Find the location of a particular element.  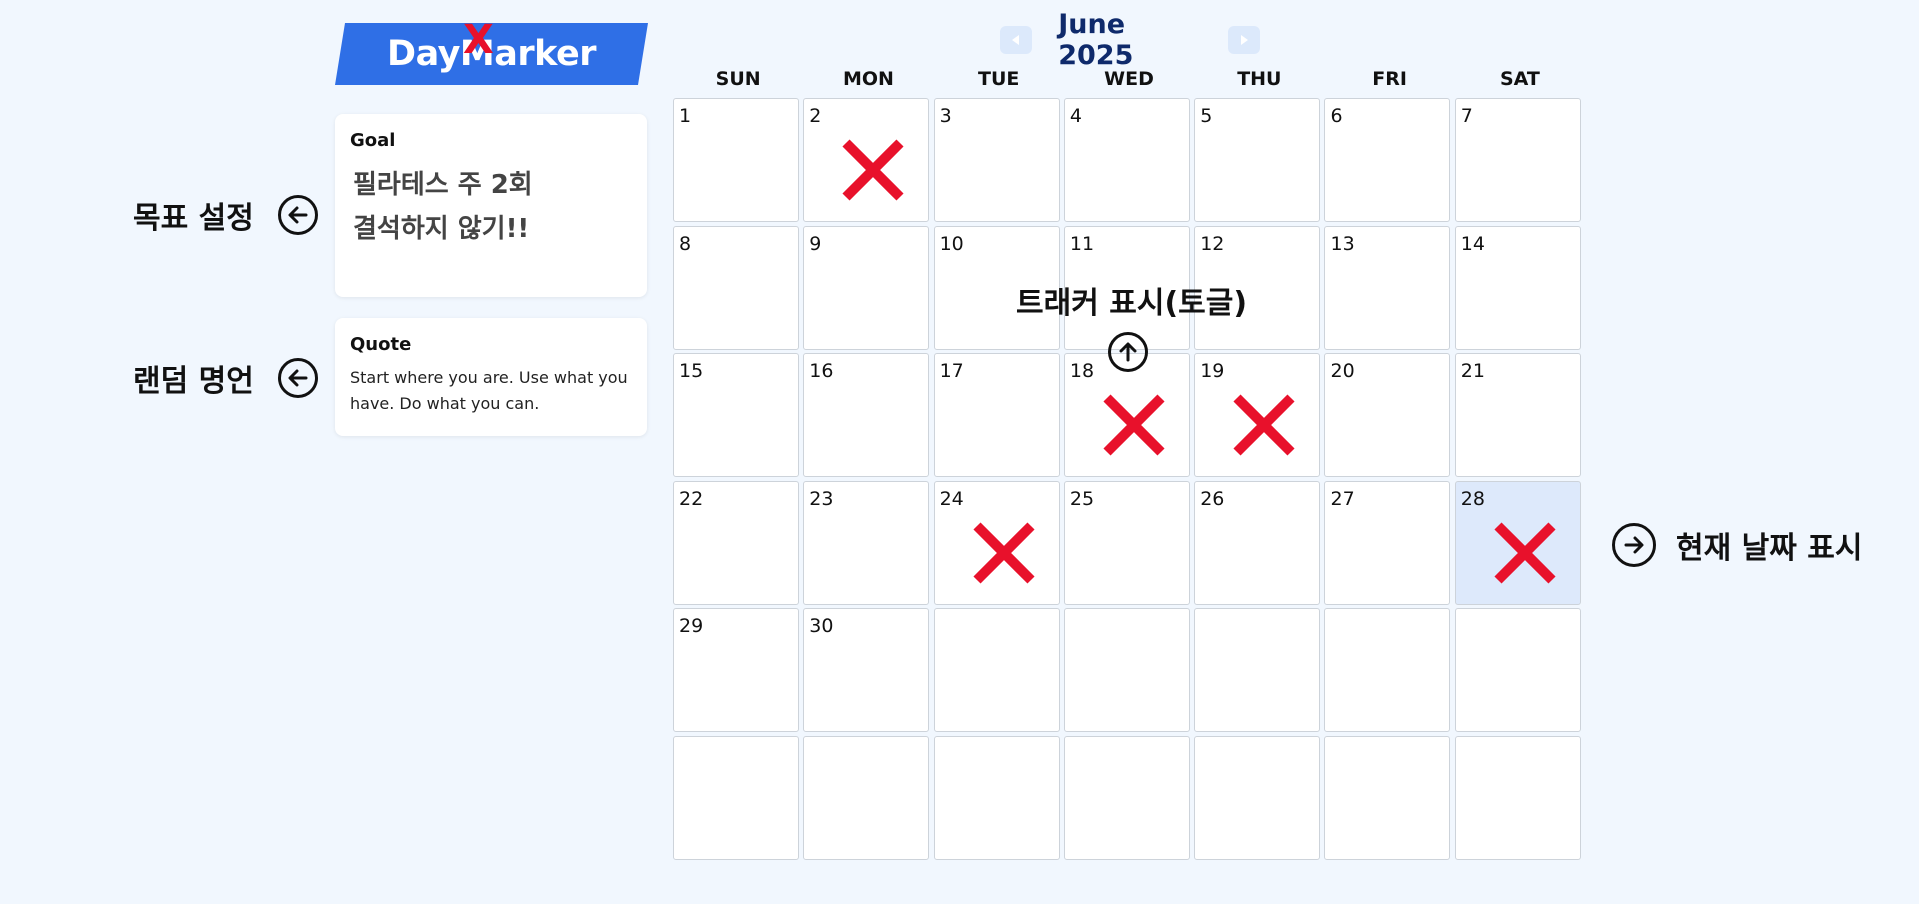

weekday-label: THU is located at coordinates (1259, 79).